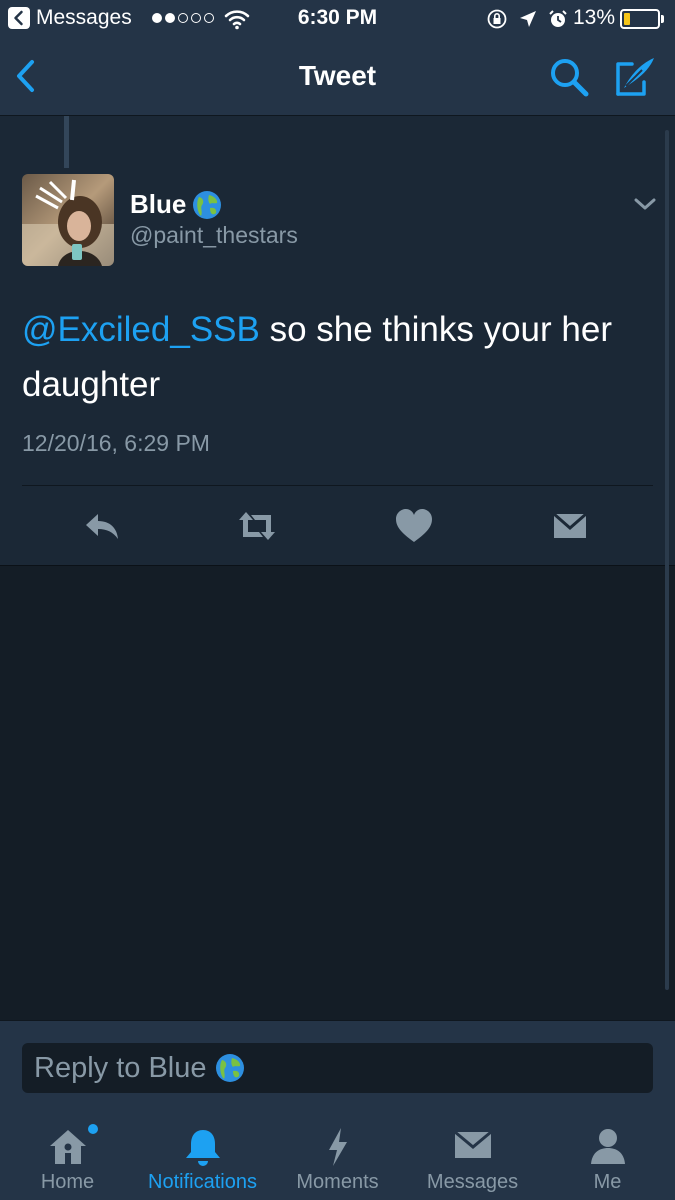 The height and width of the screenshot is (1200, 675). Describe the element at coordinates (158, 204) in the screenshot. I see `display-name-text: Blue` at that location.